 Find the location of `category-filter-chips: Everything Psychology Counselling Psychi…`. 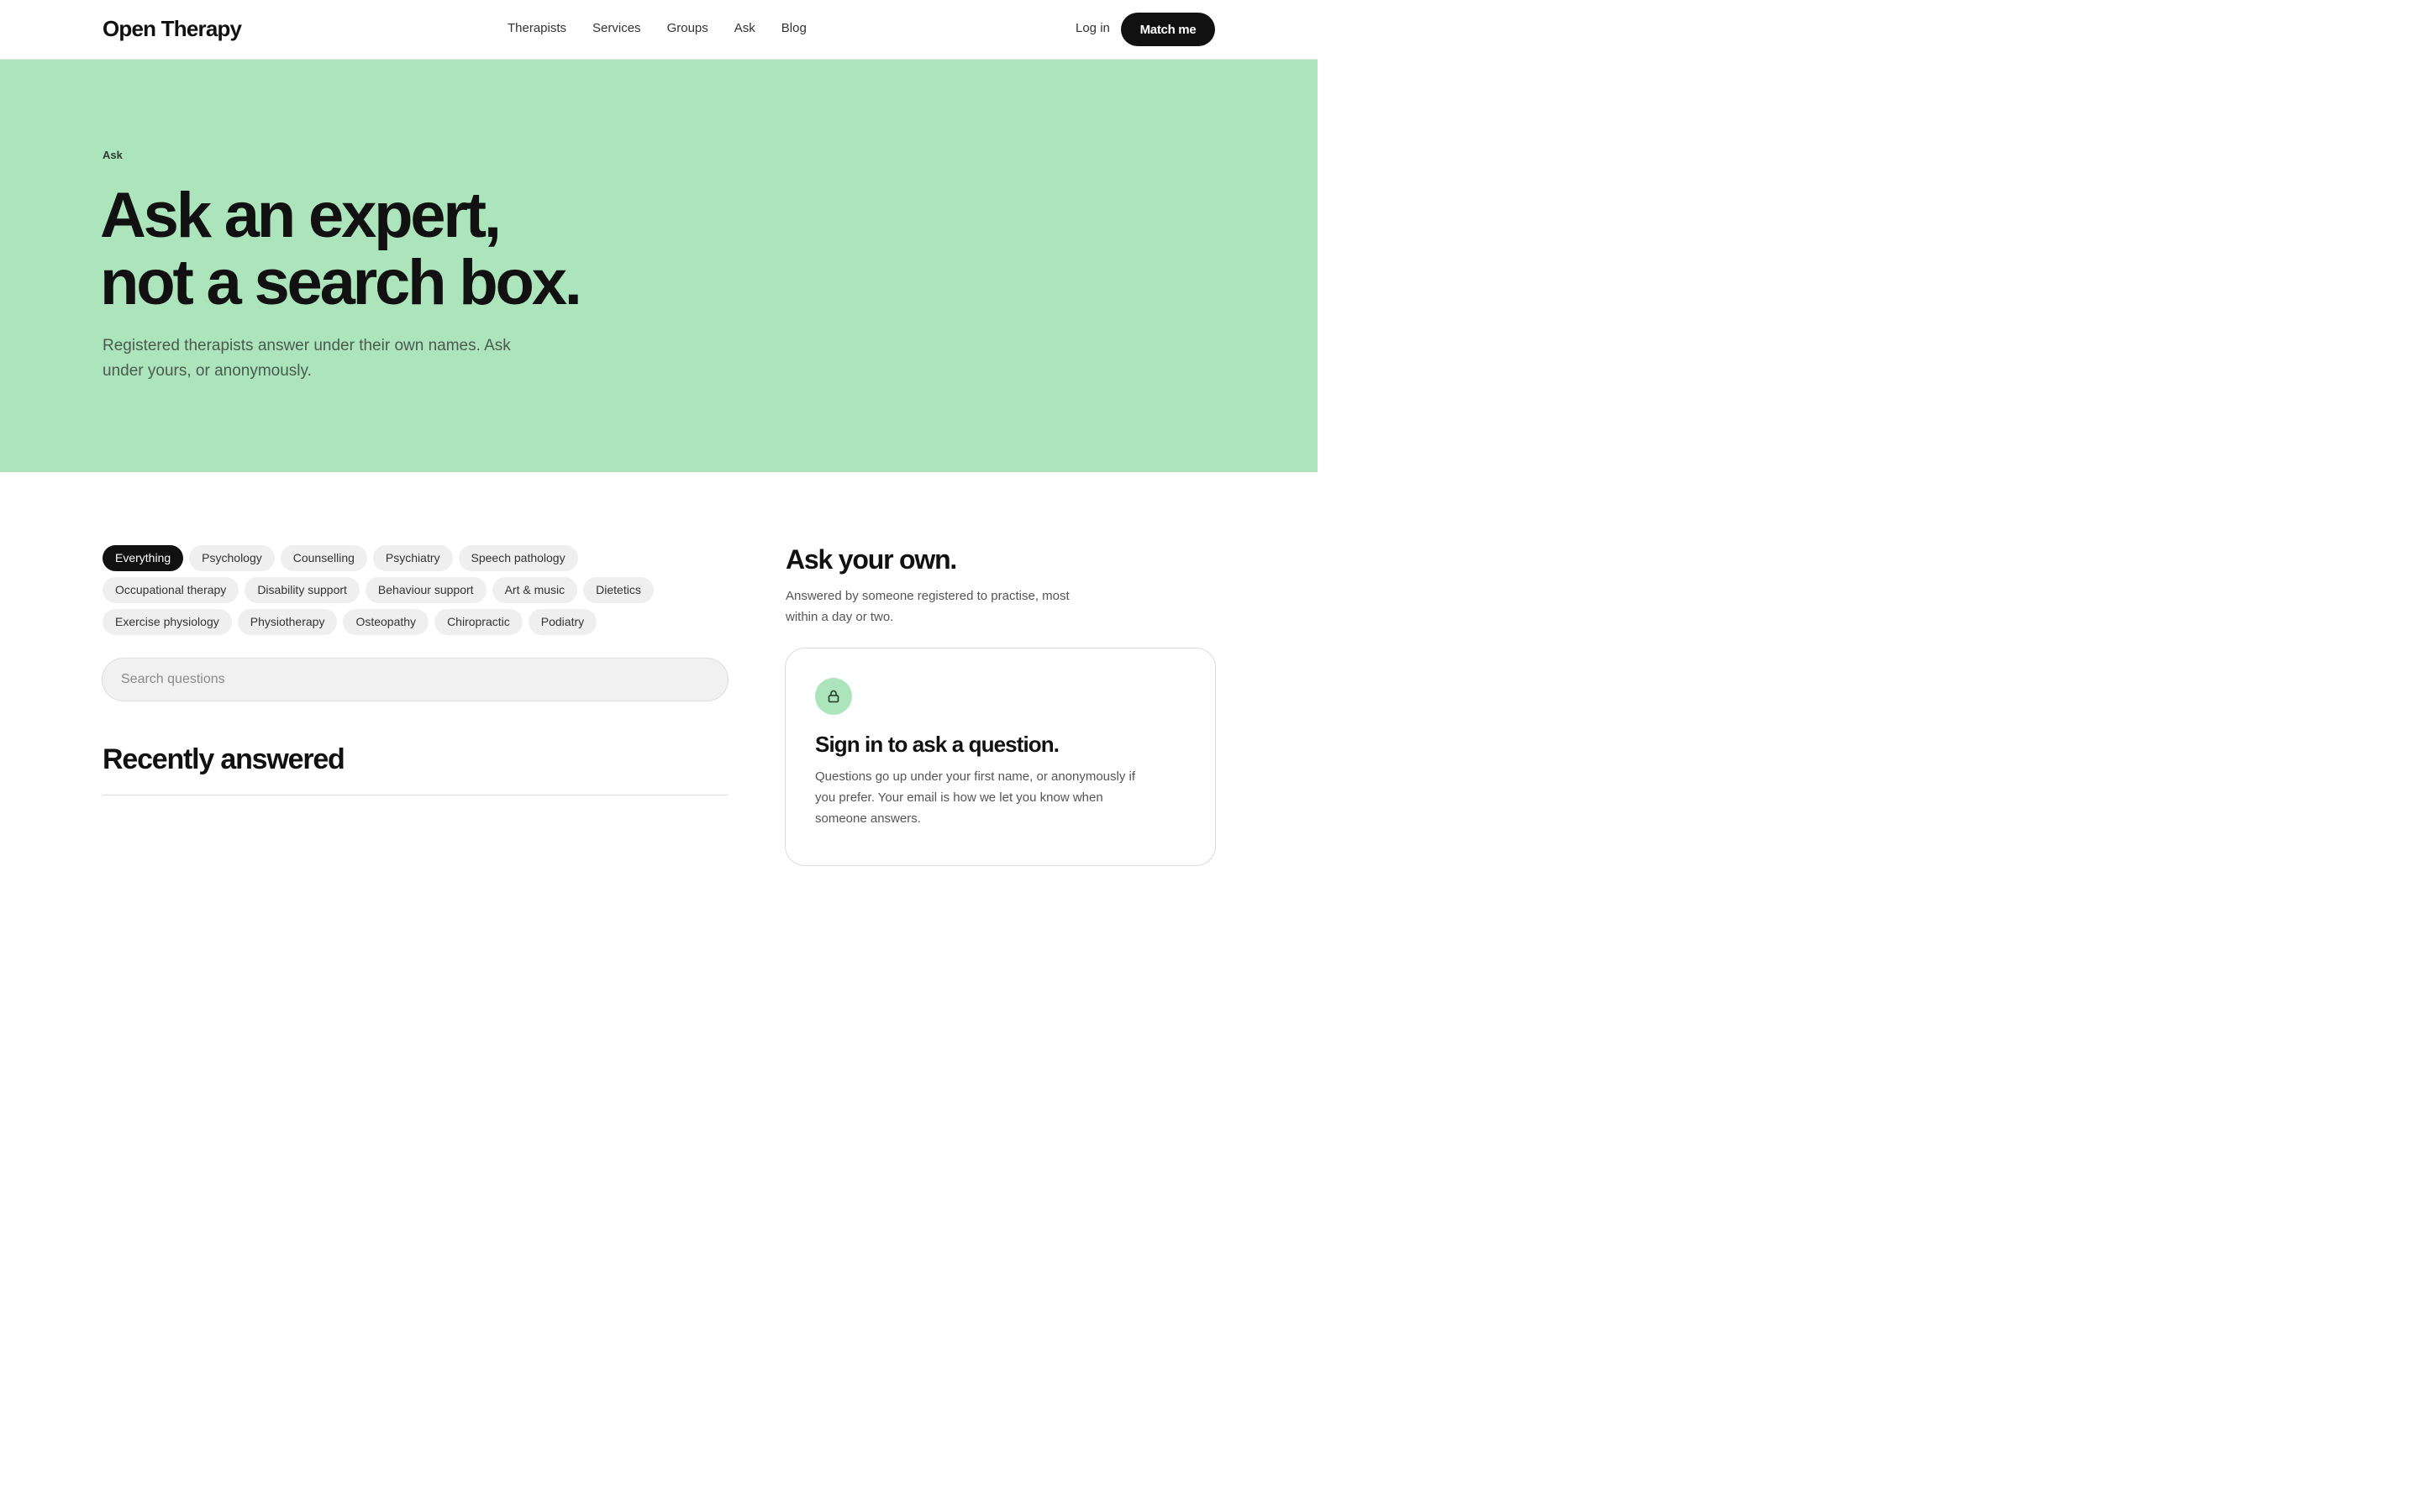

category-filter-chips: Everything Psychology Counselling Psychi… is located at coordinates (397, 593).